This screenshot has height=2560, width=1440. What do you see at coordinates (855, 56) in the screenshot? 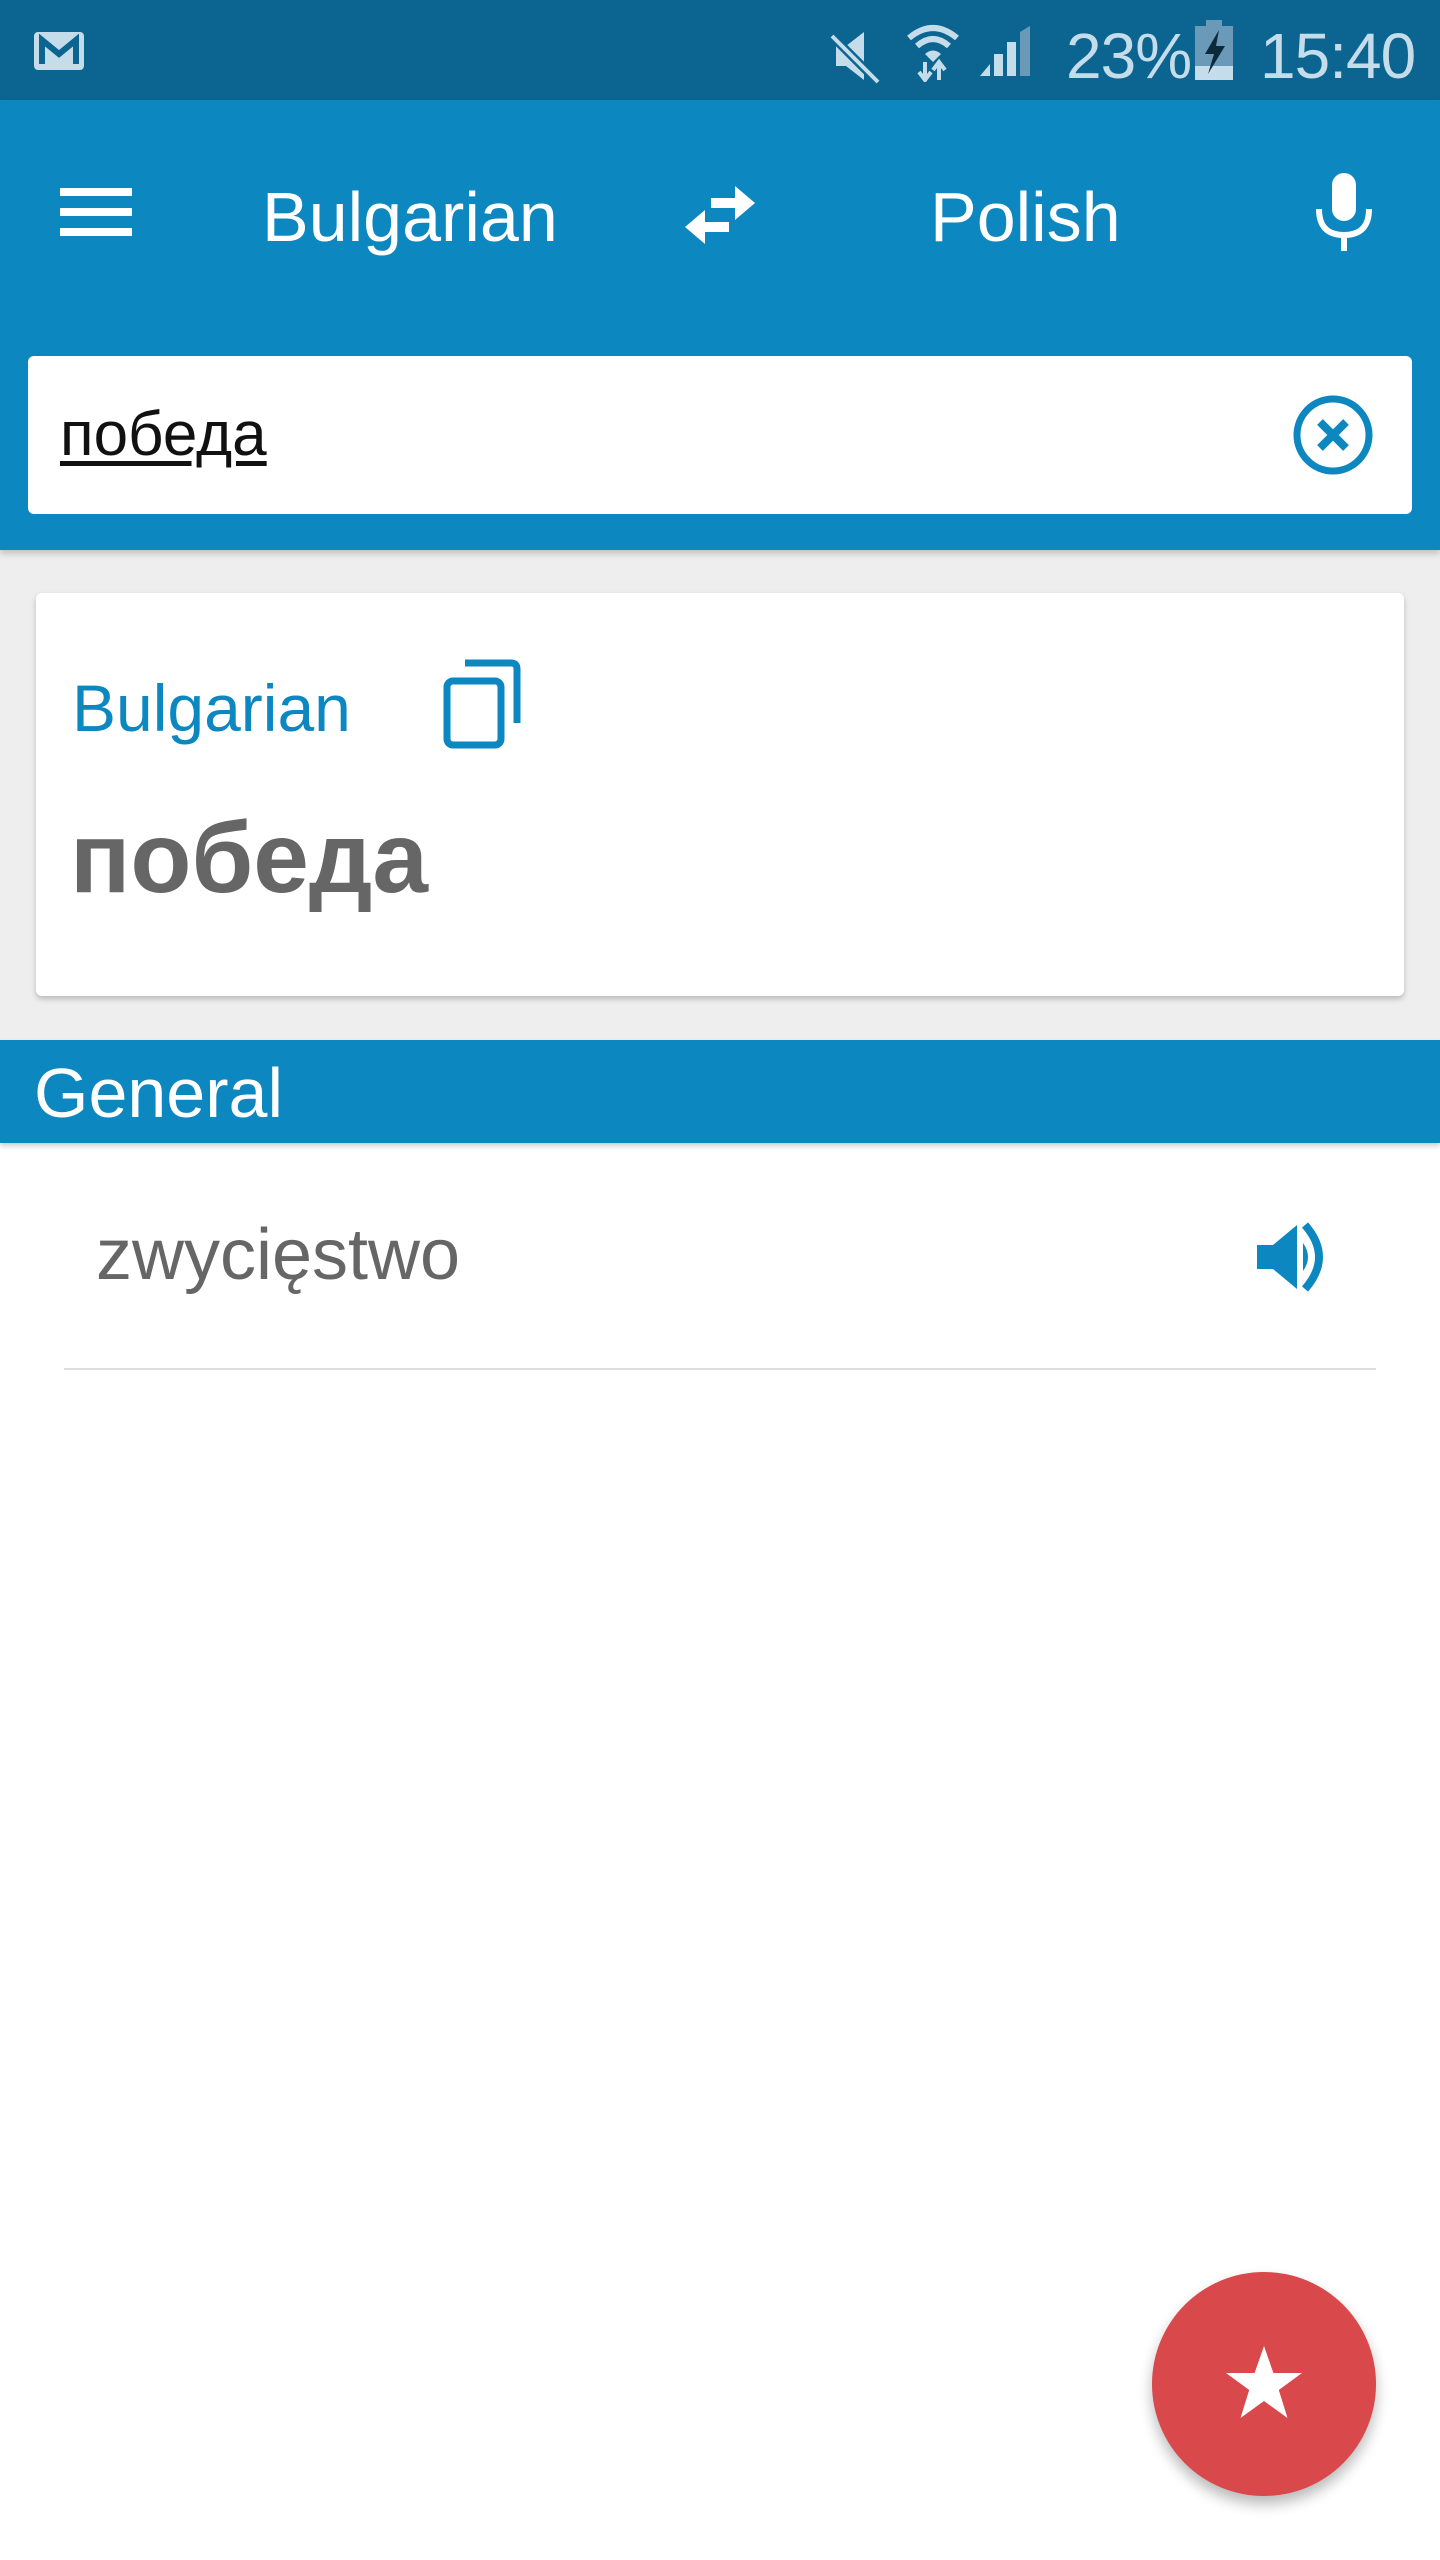
I see `mute-icon` at bounding box center [855, 56].